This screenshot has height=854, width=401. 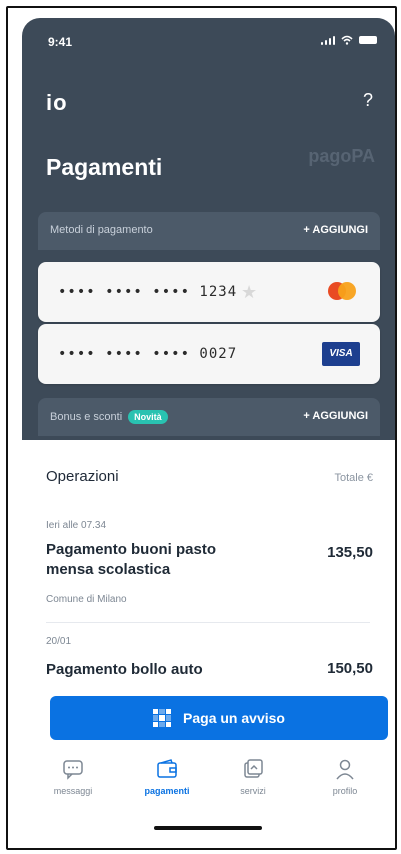 I want to click on help-icon: ?, so click(x=368, y=100).